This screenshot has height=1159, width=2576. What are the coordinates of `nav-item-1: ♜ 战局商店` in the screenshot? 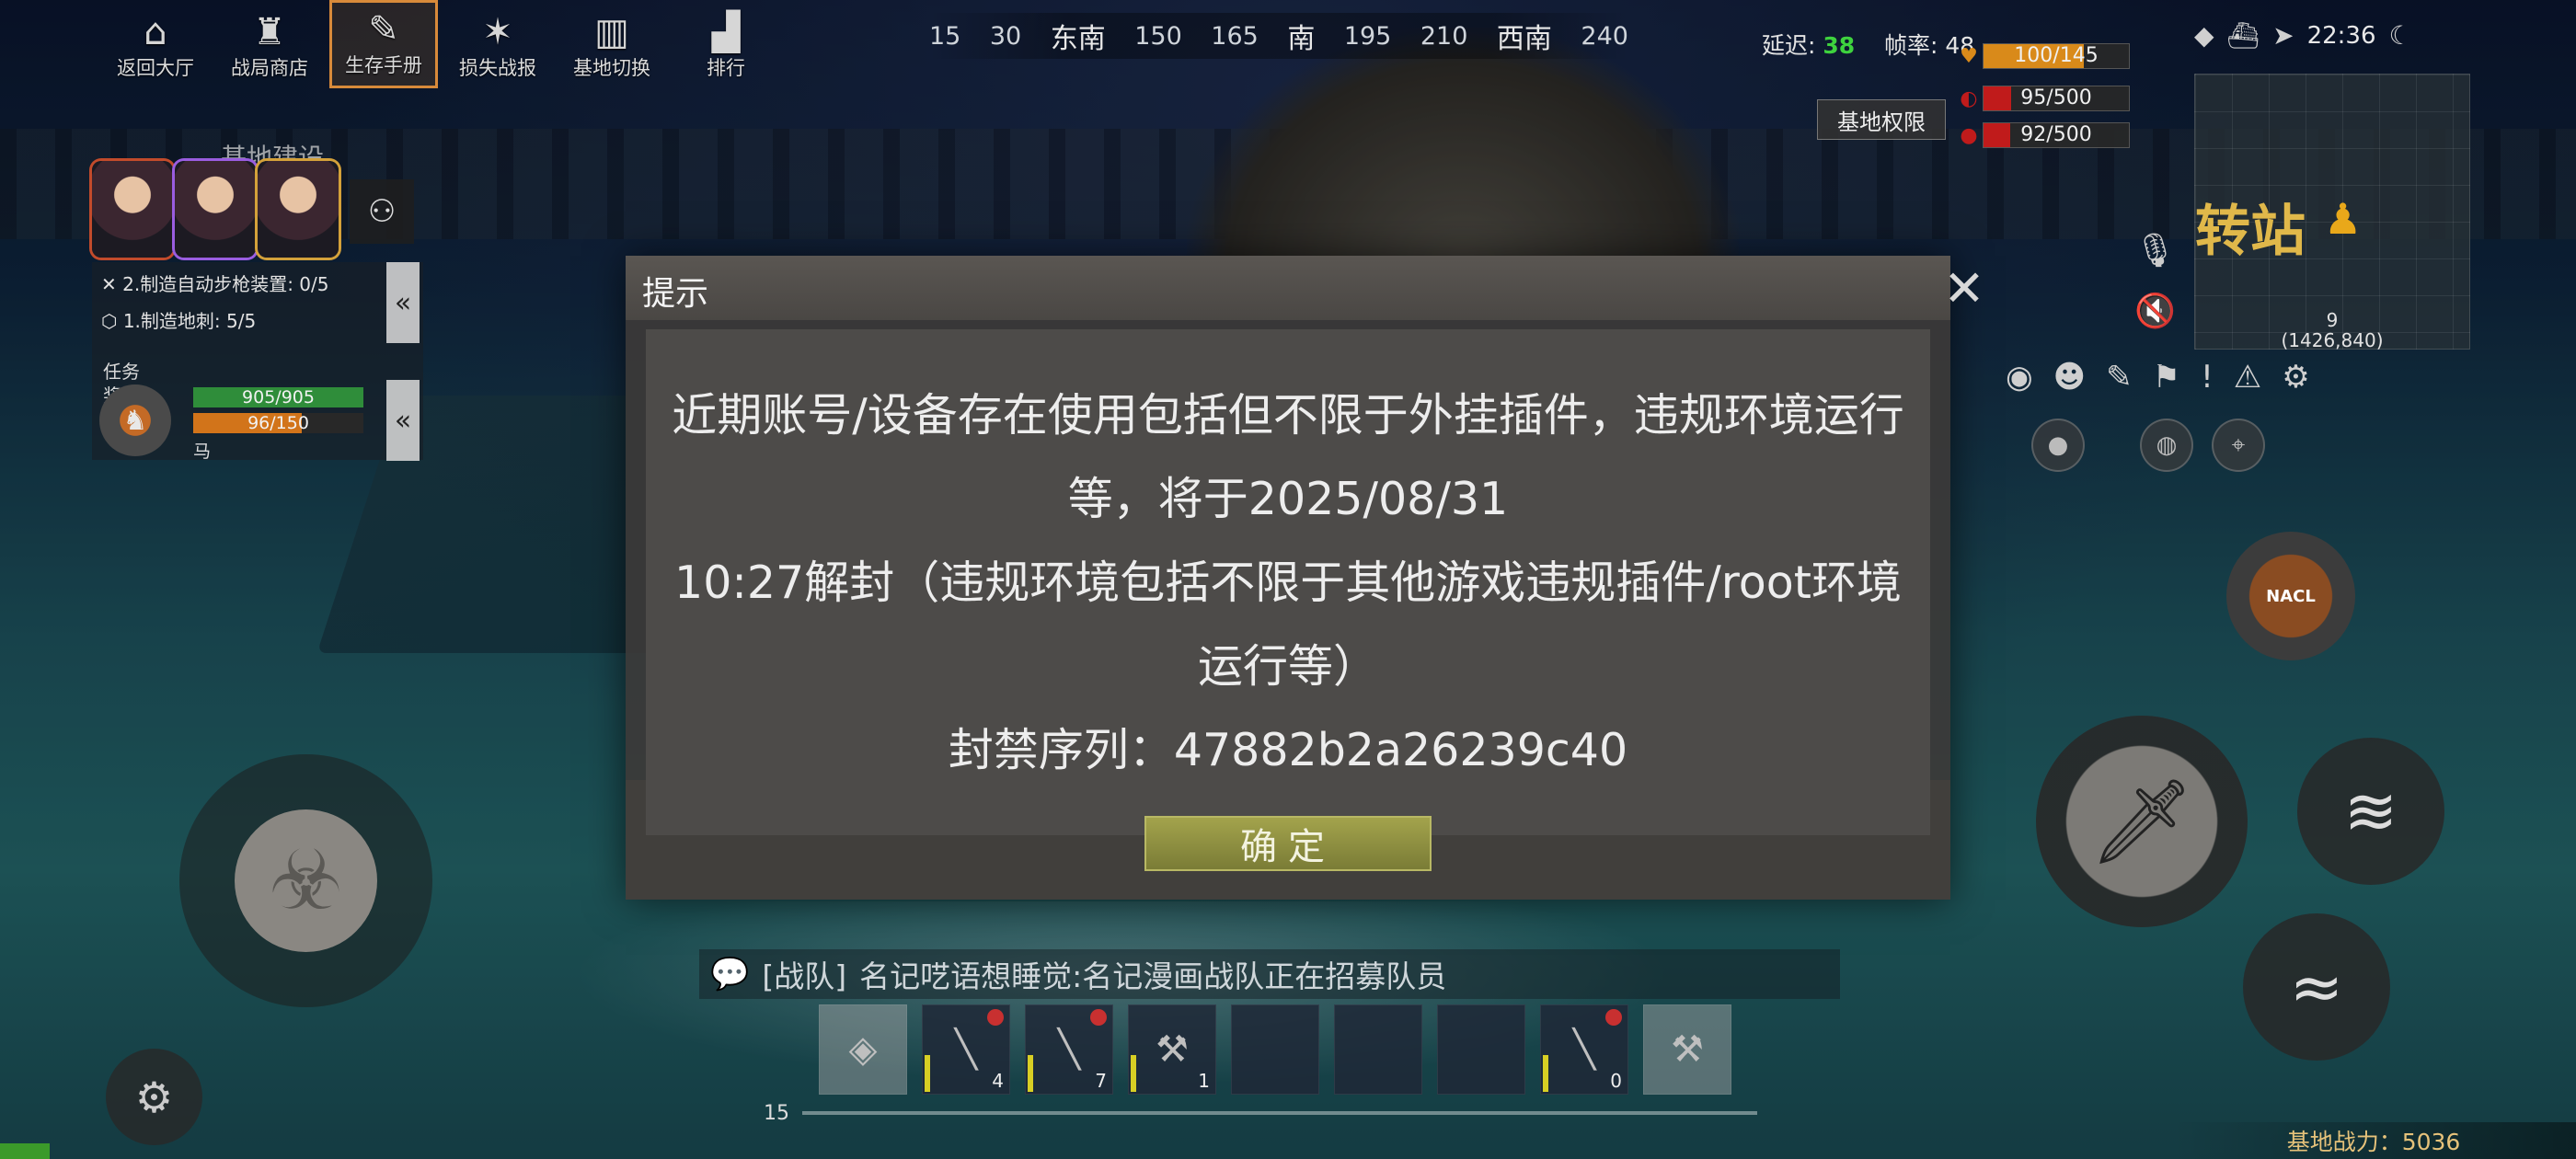 It's located at (269, 44).